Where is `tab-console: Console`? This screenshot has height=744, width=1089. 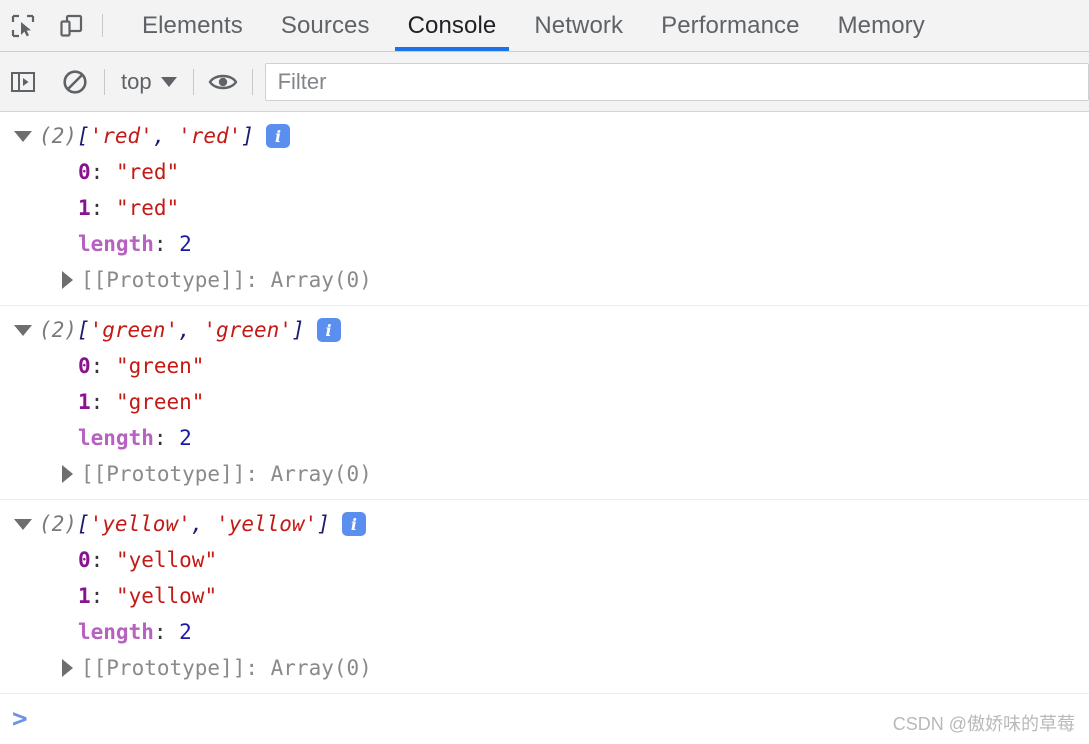 tab-console: Console is located at coordinates (452, 25).